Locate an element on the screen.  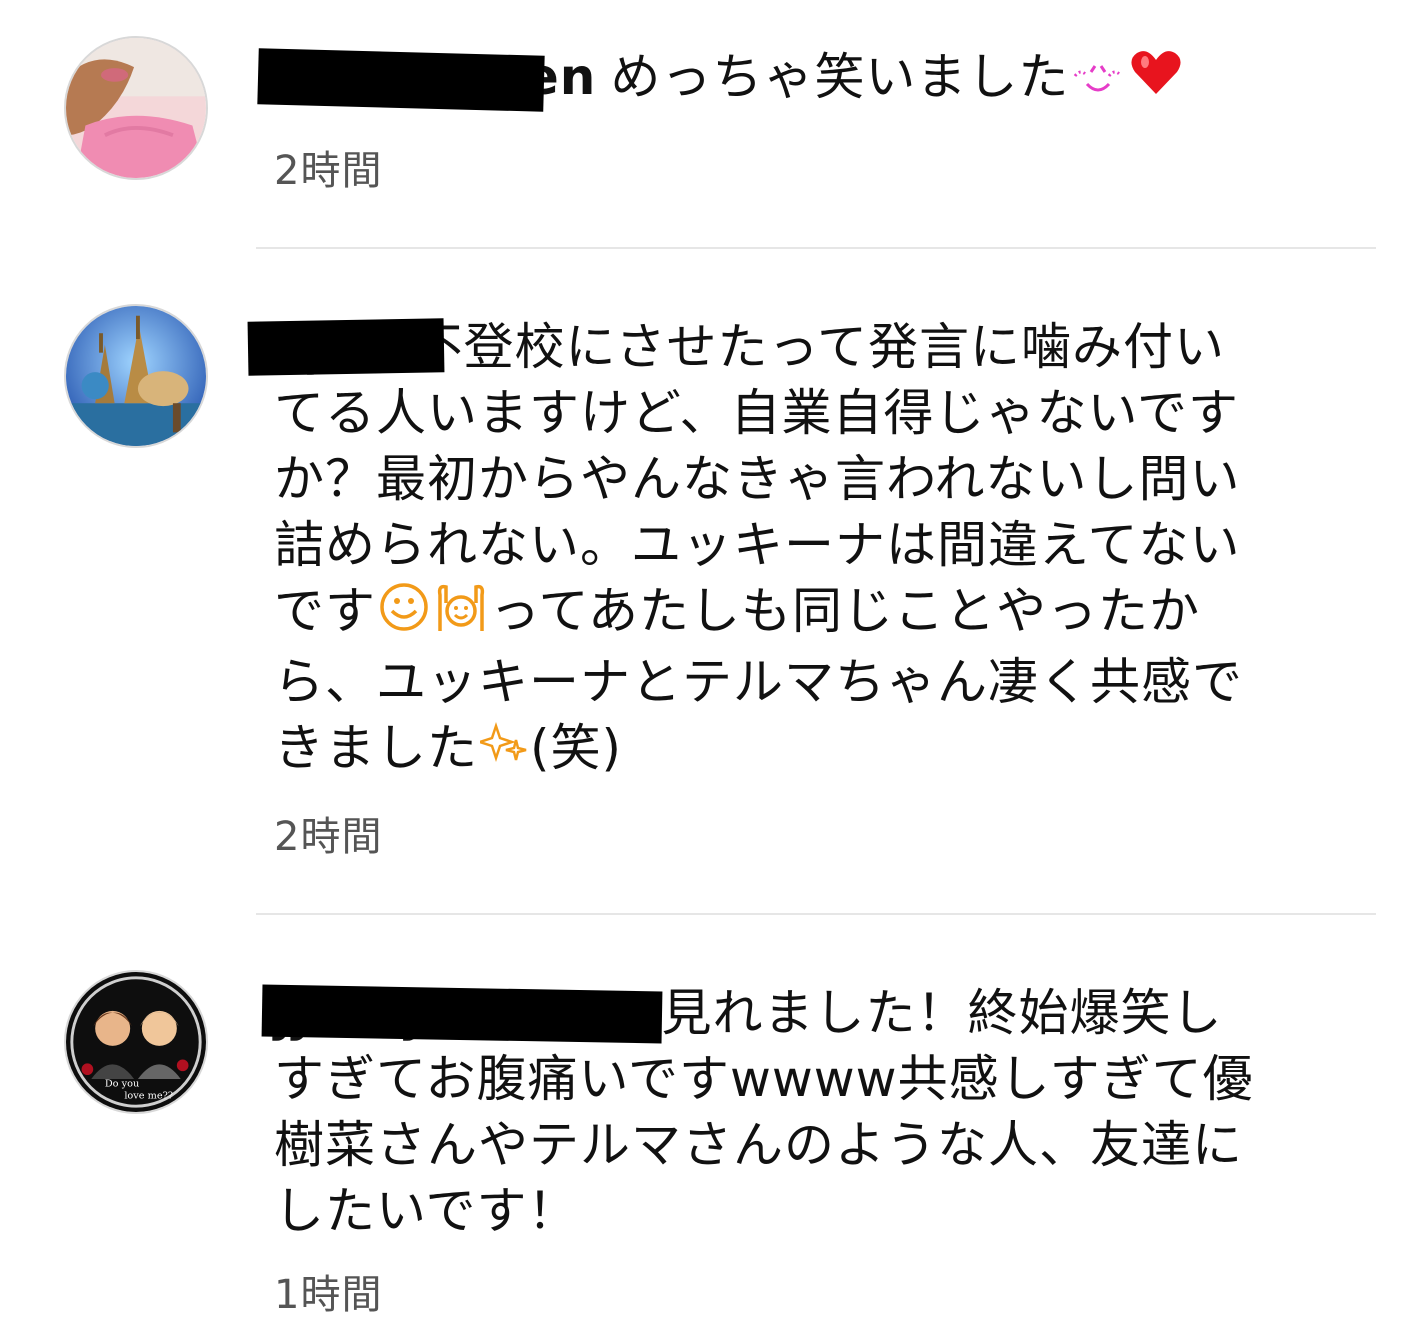
comment-text: lostandyen めっちゃ笑いました is located at coordinates (755, 79).